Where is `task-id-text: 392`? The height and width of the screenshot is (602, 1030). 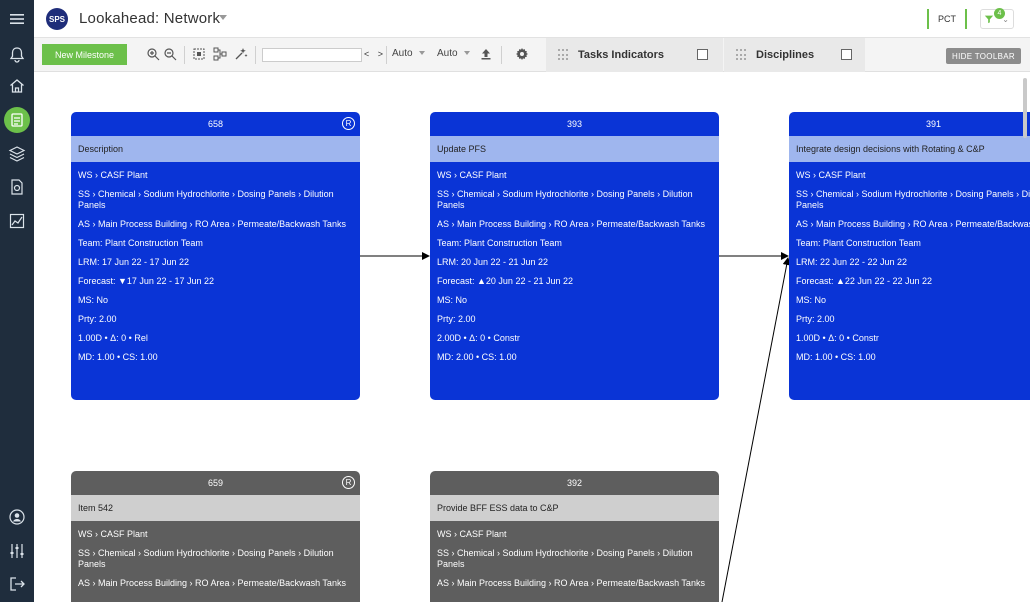 task-id-text: 392 is located at coordinates (574, 483).